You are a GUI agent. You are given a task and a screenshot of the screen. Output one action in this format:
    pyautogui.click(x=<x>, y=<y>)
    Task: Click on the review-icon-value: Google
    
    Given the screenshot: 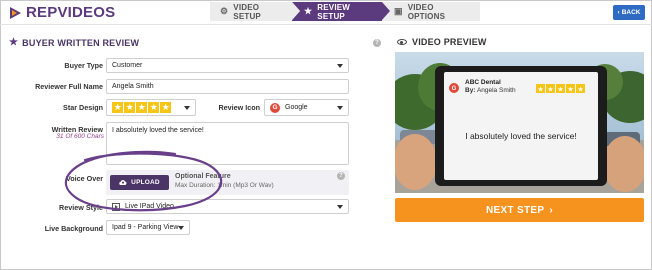 What is the action you would take?
    pyautogui.click(x=296, y=107)
    